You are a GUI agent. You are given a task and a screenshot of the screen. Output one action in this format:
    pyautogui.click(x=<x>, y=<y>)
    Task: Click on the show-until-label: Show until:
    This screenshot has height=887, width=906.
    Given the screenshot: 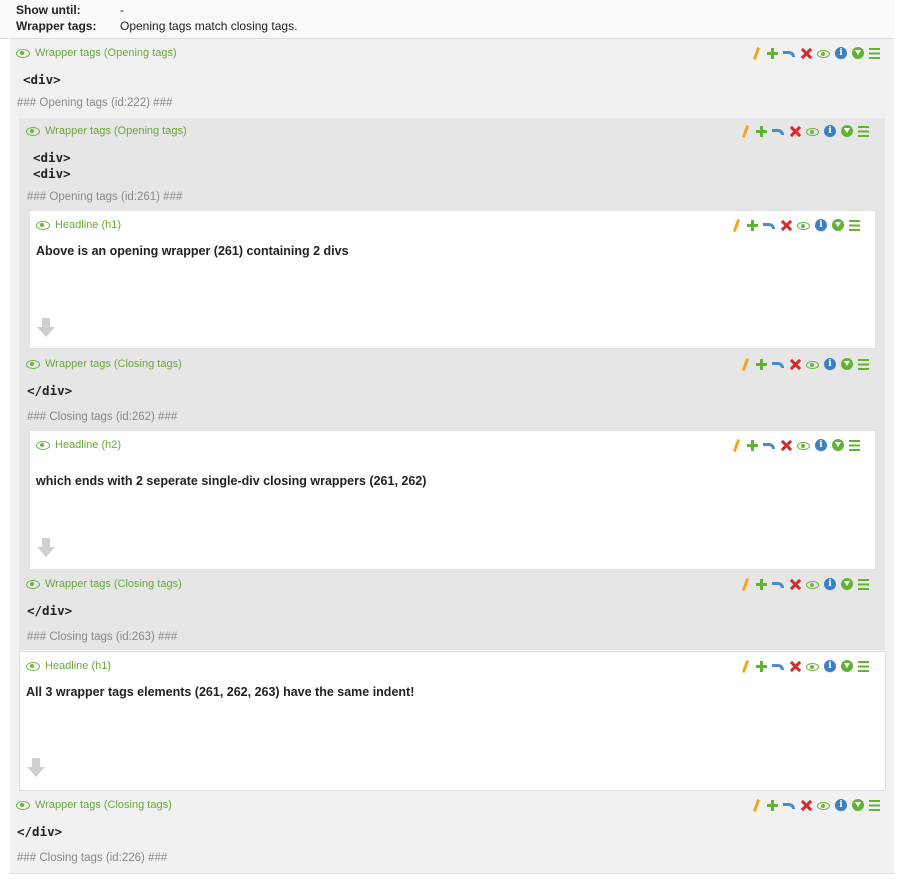 What is the action you would take?
    pyautogui.click(x=48, y=10)
    